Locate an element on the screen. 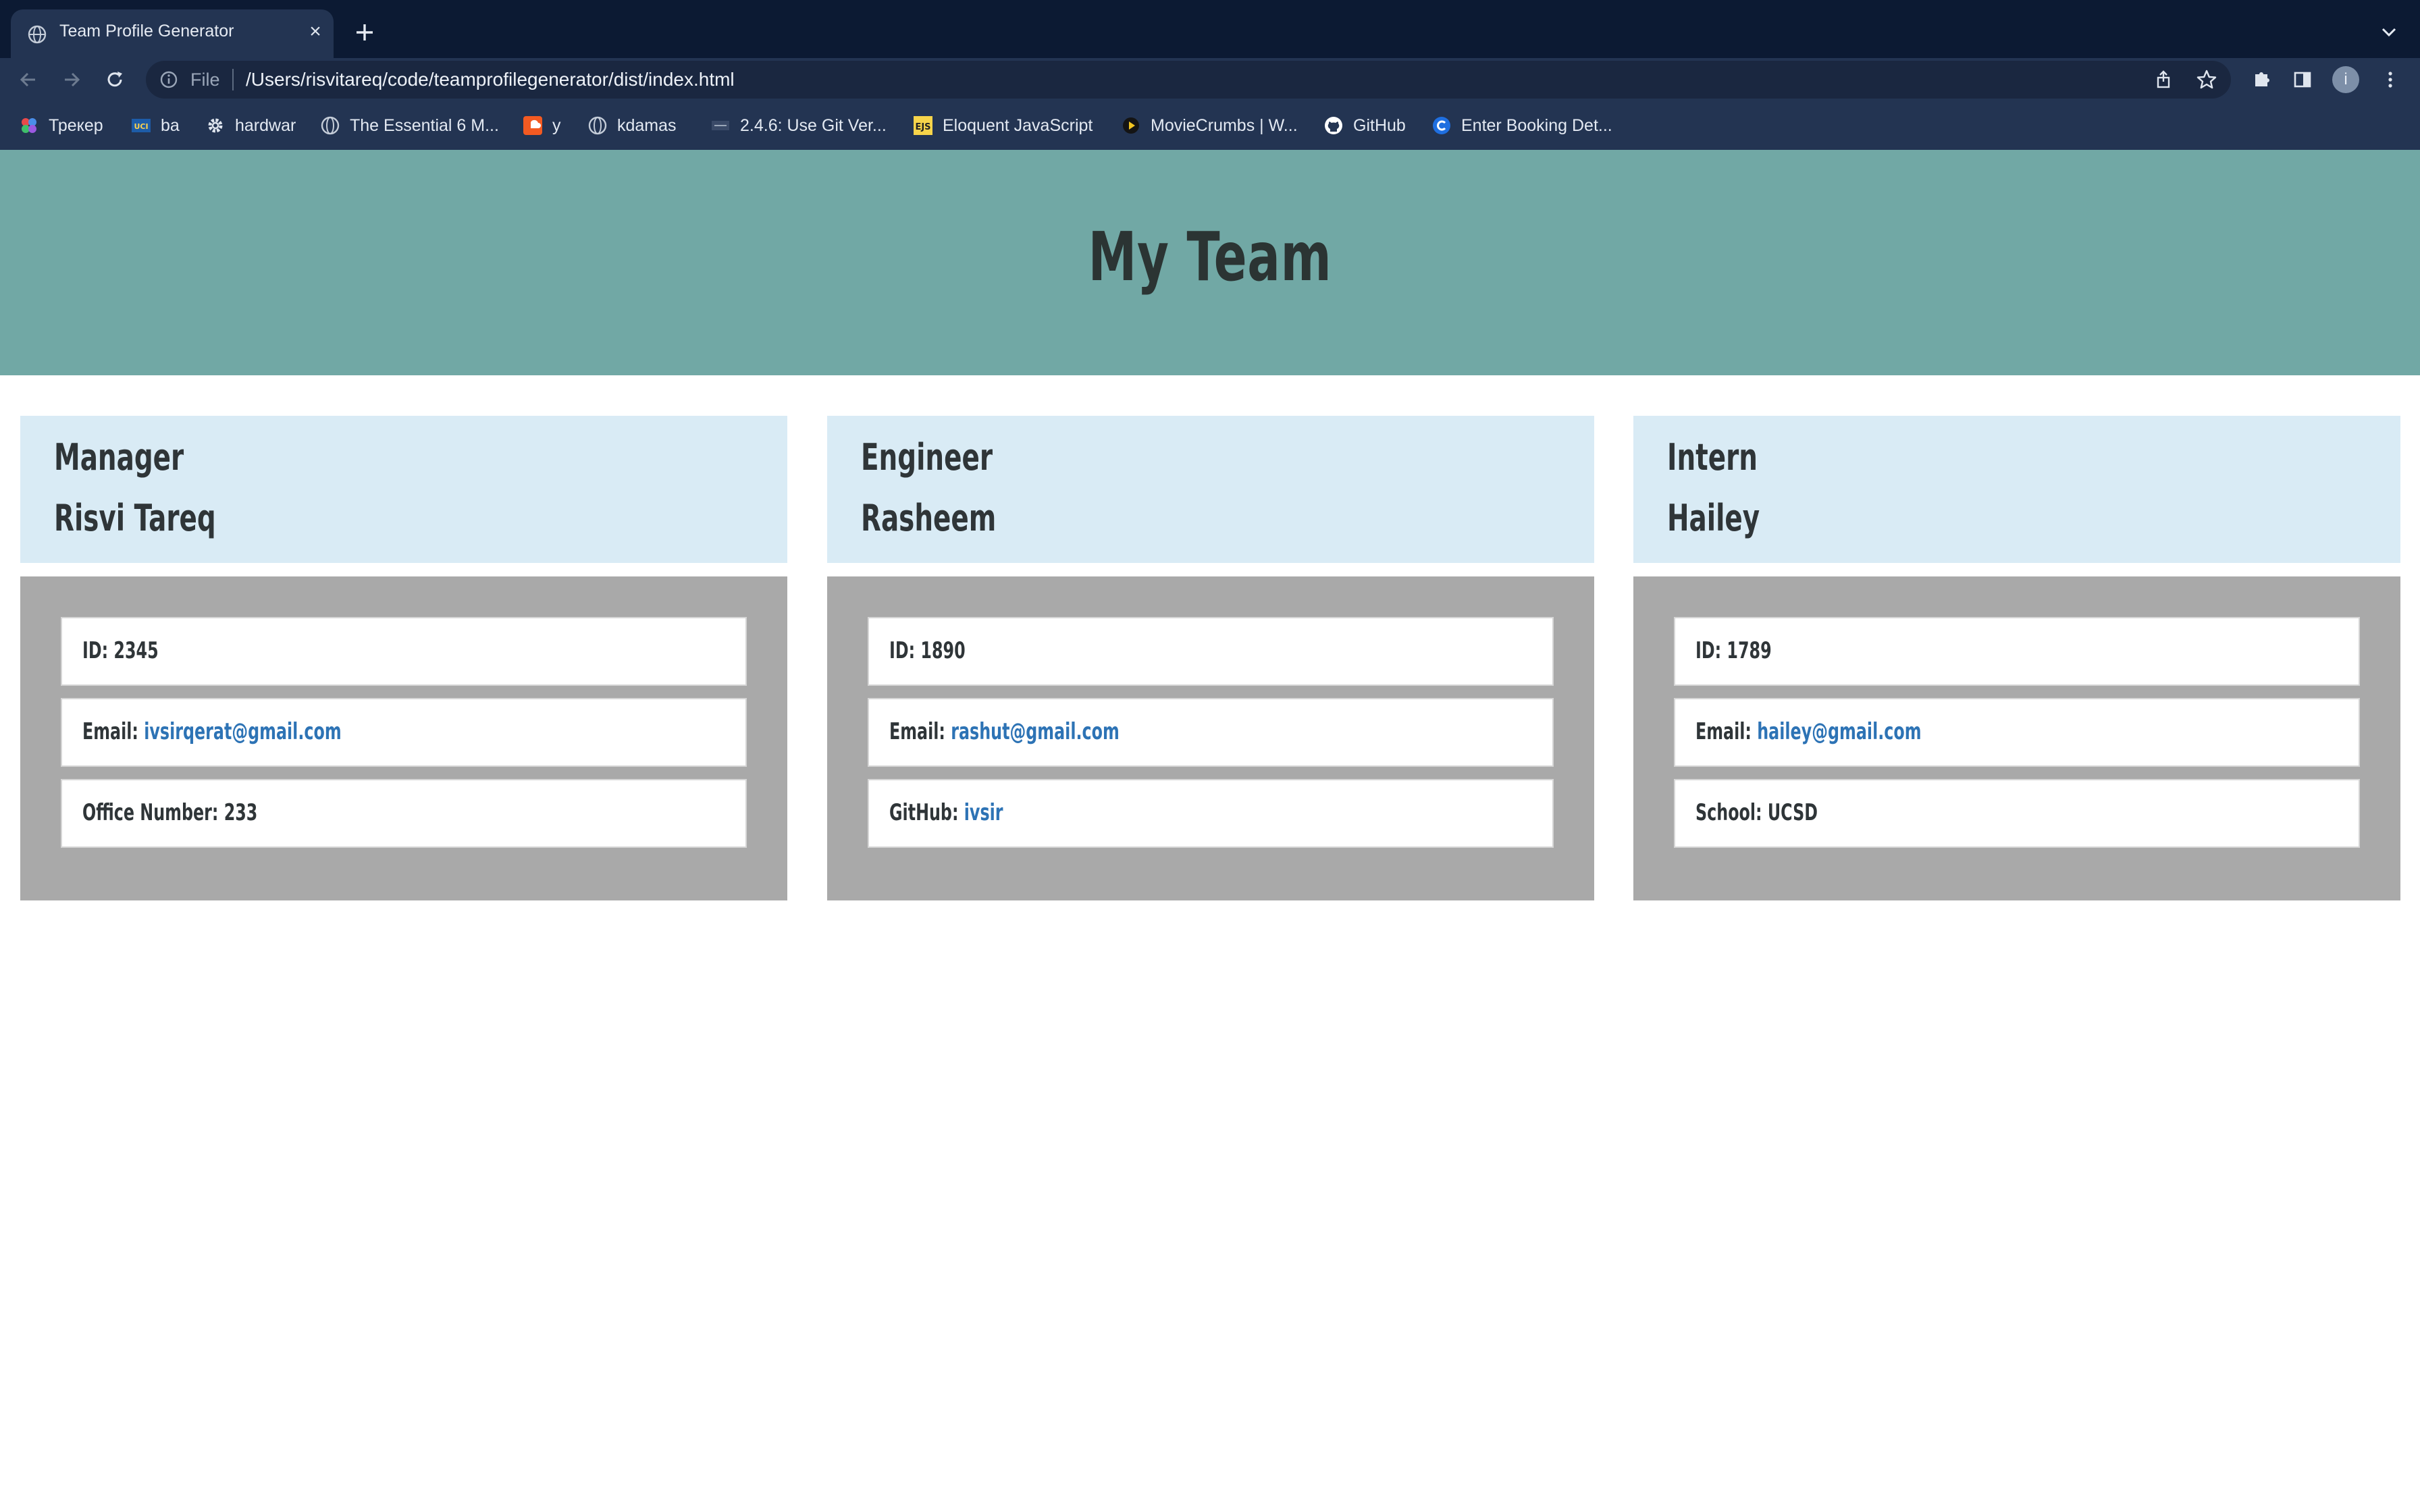  back-icon is located at coordinates (28, 80).